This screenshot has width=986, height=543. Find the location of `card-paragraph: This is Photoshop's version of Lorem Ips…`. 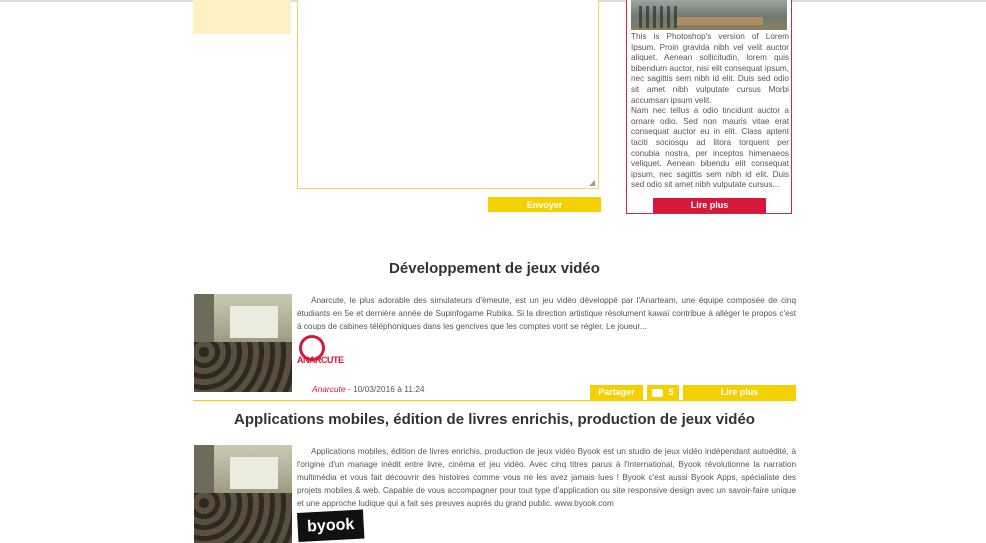

card-paragraph: This is Photoshop's version of Lorem Ips… is located at coordinates (710, 68).